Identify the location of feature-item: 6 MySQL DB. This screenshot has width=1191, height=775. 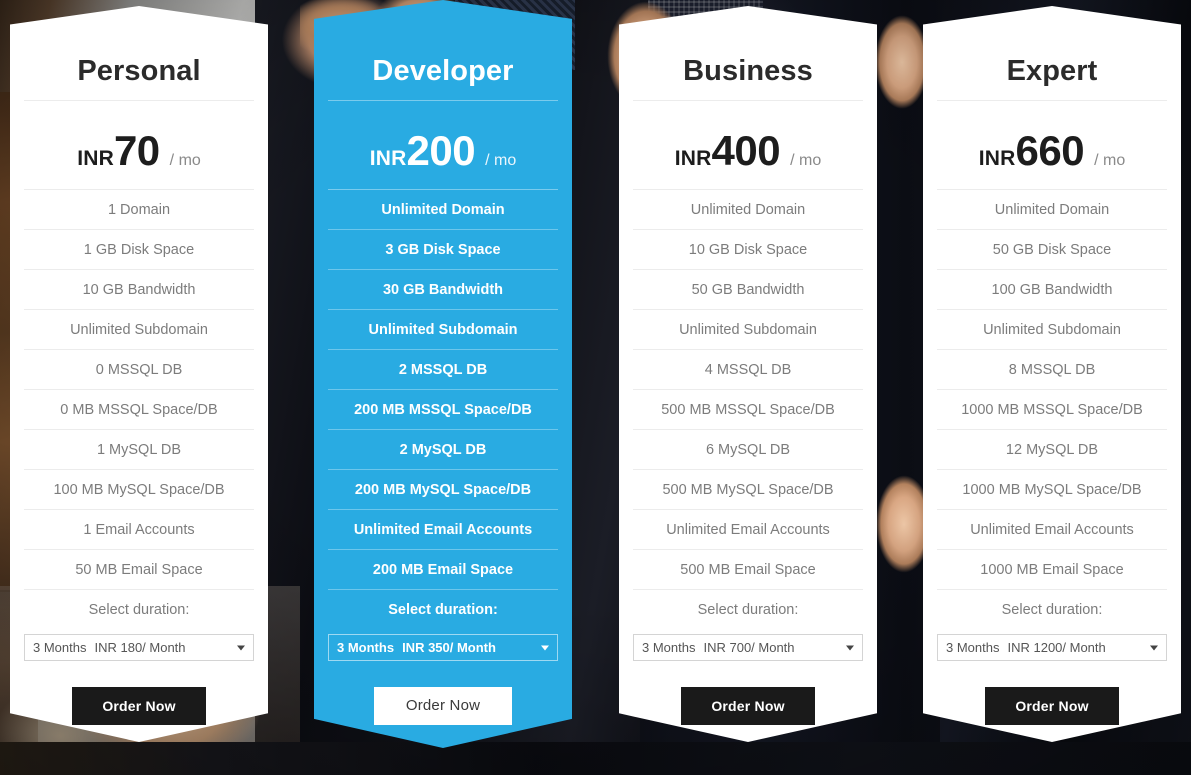
(748, 450).